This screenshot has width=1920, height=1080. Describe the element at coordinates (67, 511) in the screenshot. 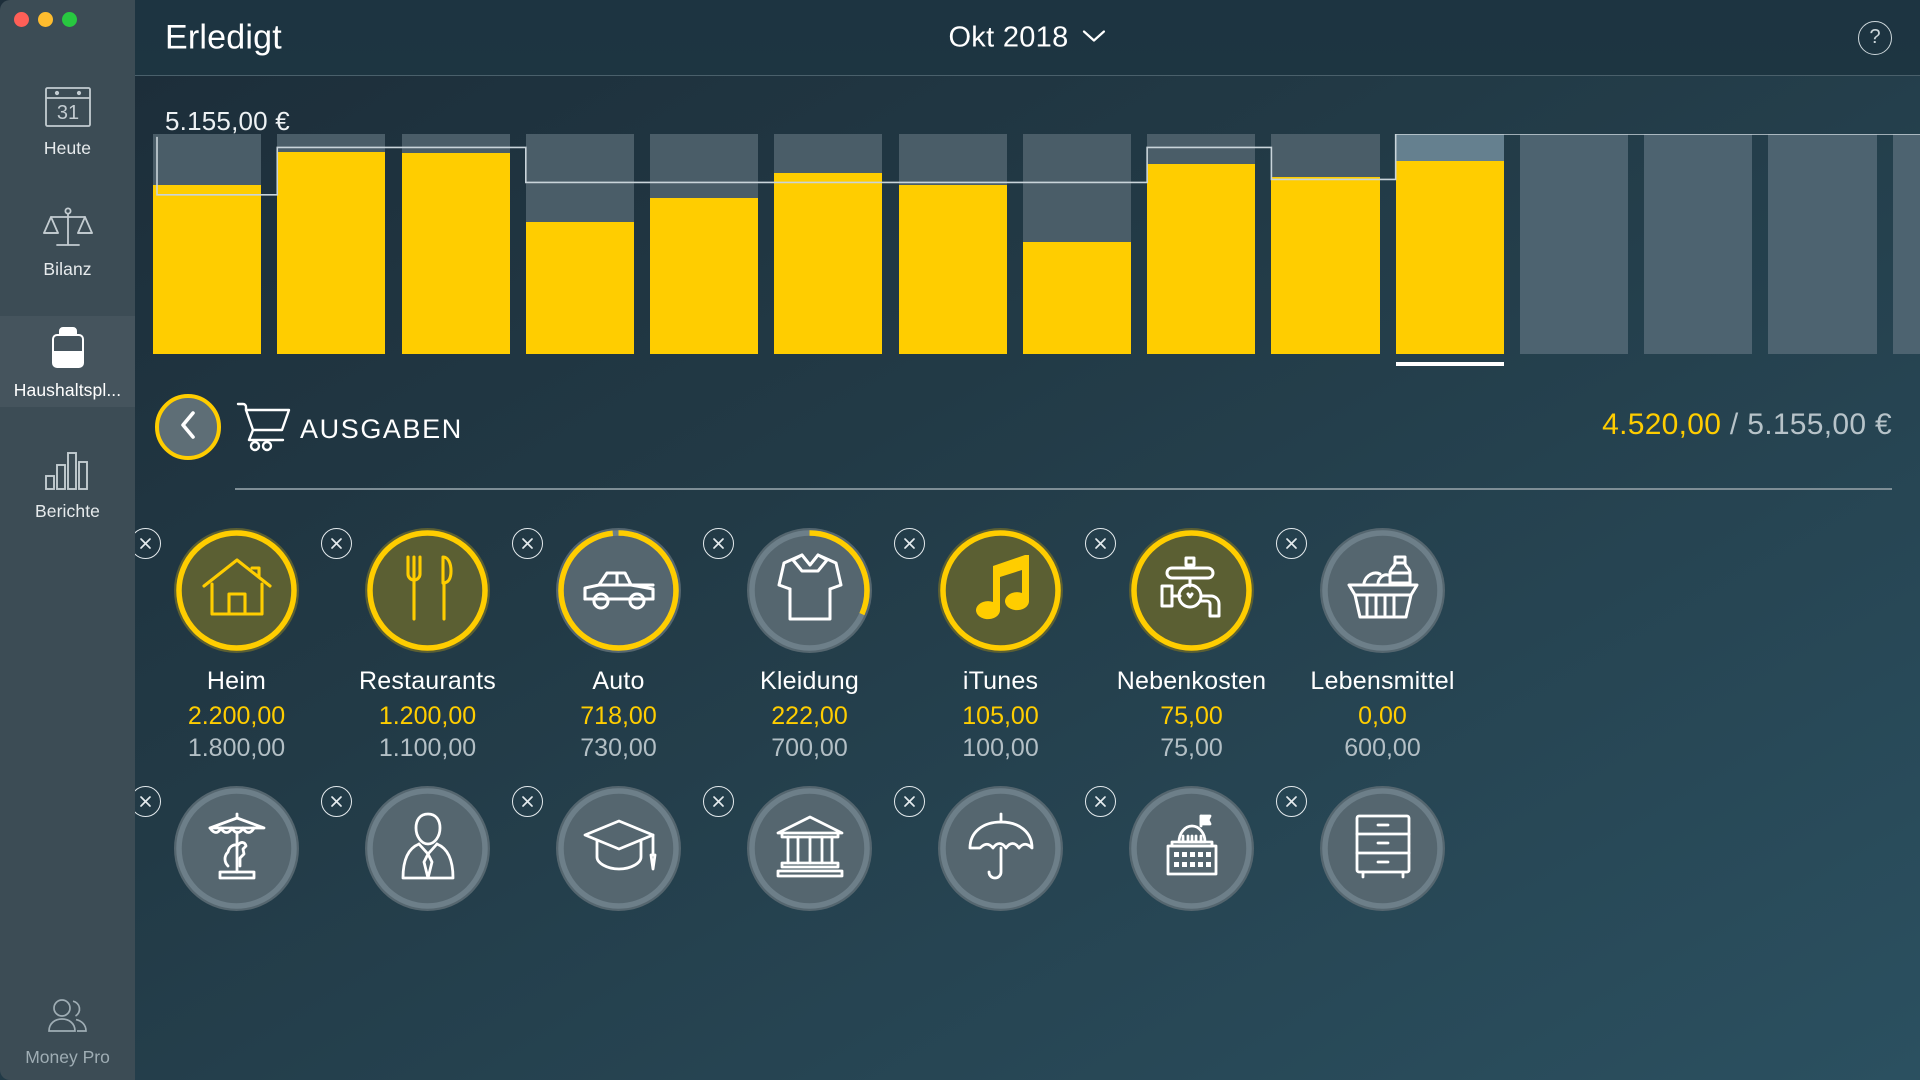

I see `sidebar-item-label: Berichte` at that location.